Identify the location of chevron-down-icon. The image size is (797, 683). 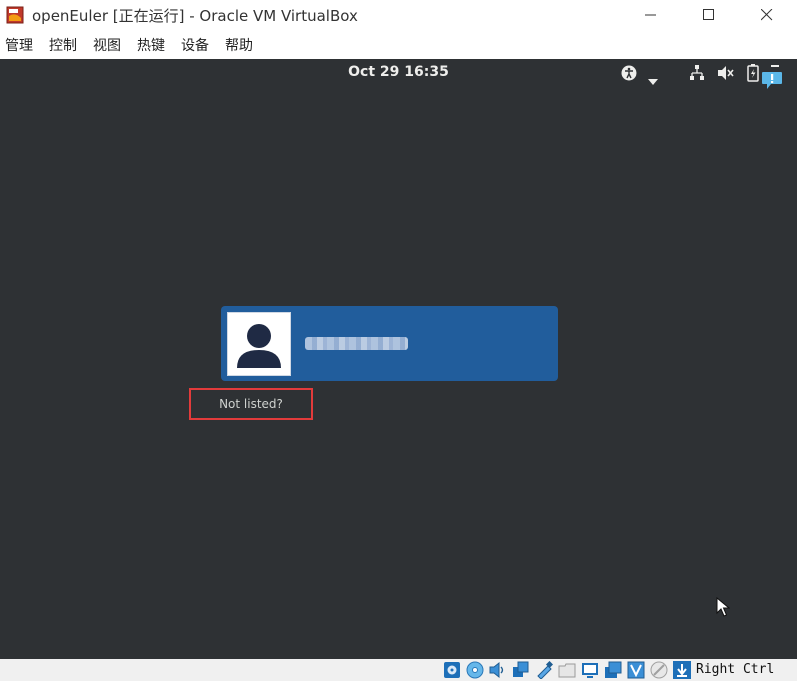
(653, 79).